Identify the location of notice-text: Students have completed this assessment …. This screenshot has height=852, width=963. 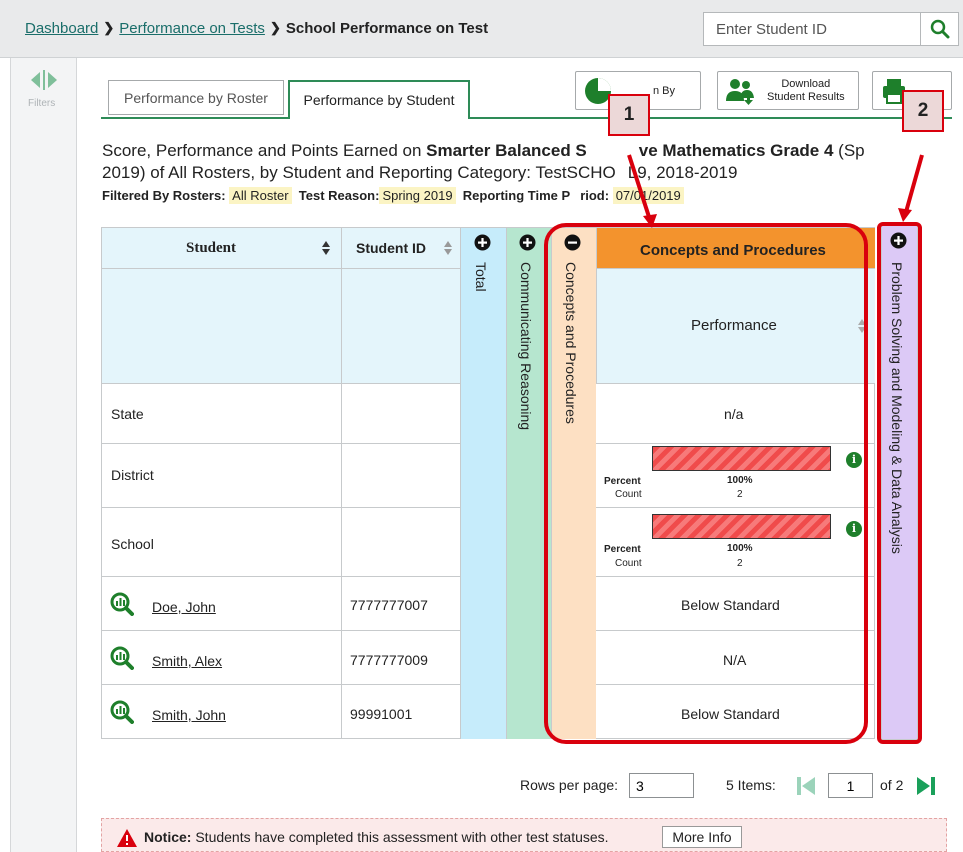
(400, 837).